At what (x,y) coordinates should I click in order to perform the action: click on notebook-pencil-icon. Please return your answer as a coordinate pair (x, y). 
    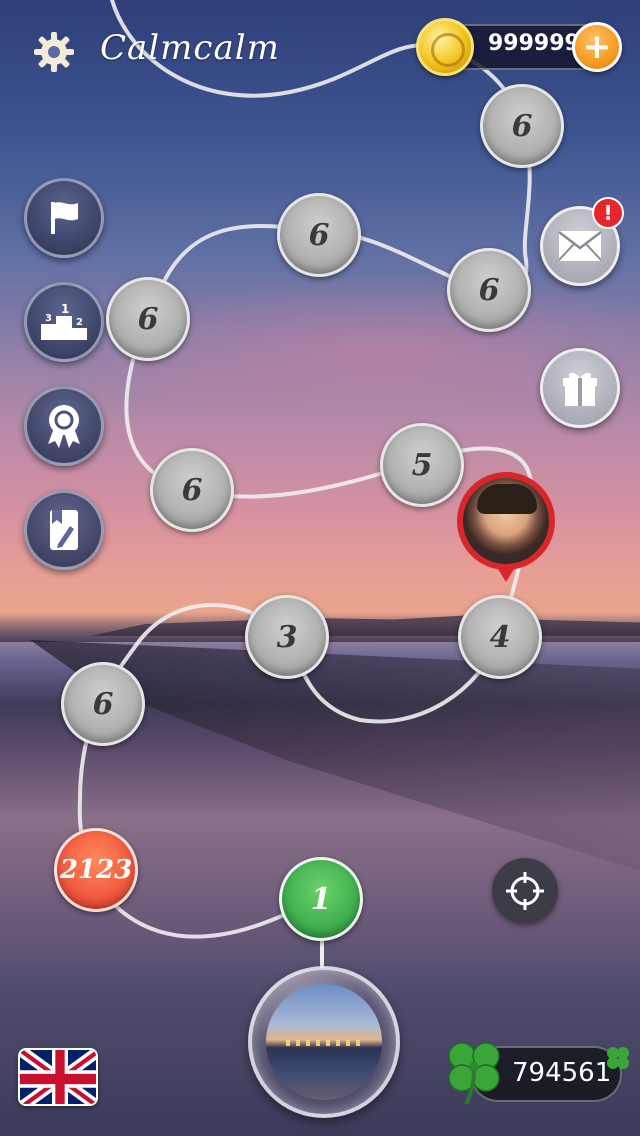
    Looking at the image, I should click on (64, 530).